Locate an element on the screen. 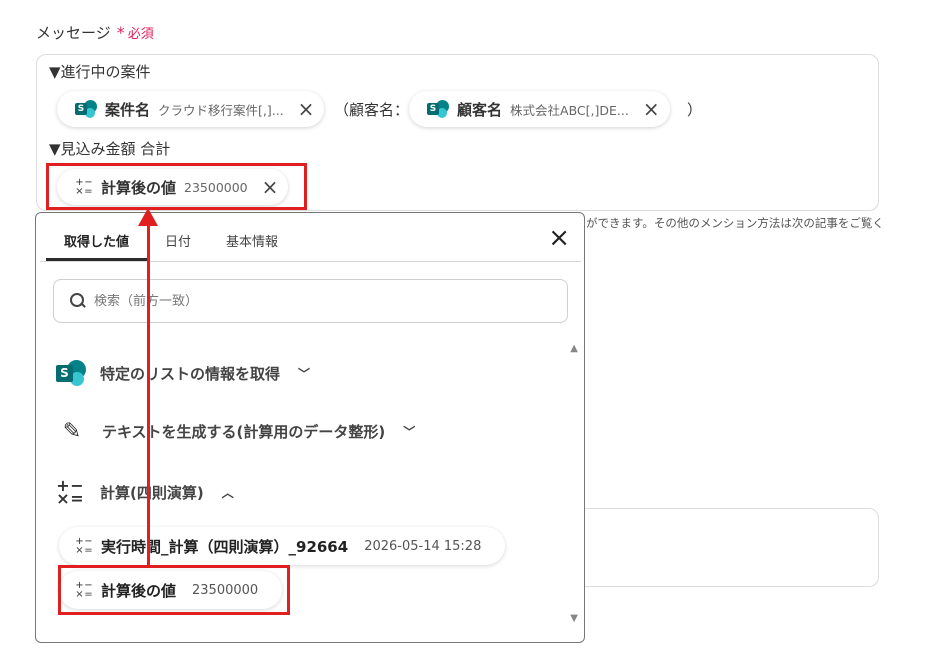 The height and width of the screenshot is (665, 928). scroll-down-arrow: ▼ is located at coordinates (574, 618).